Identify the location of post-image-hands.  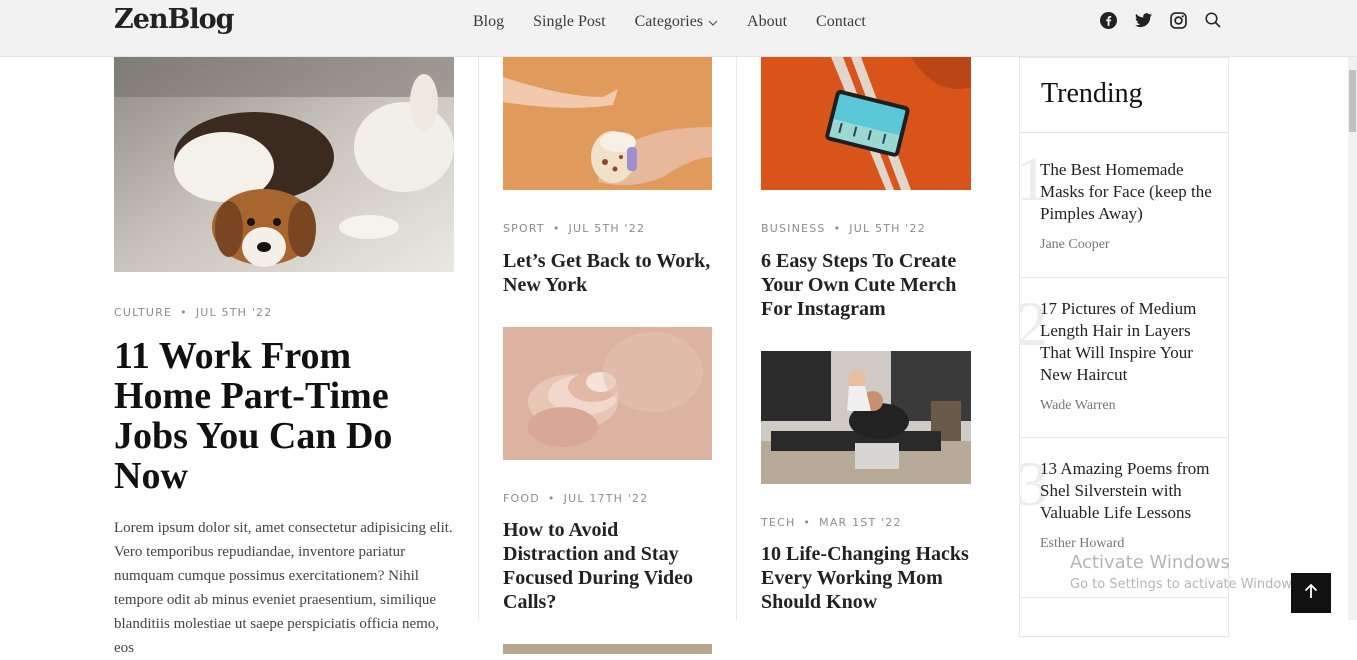
(607, 123).